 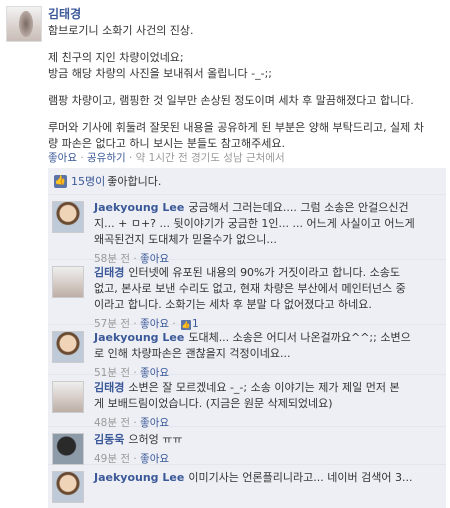 I want to click on comment-like-link: 좋아요, so click(x=154, y=459).